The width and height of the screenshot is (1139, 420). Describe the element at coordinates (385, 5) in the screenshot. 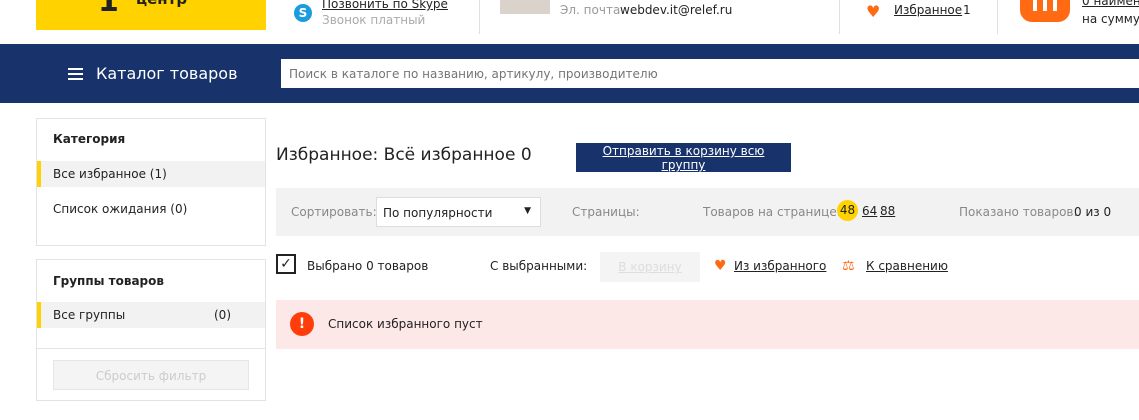

I see `skype-call-link: Позвонить по Skype` at that location.